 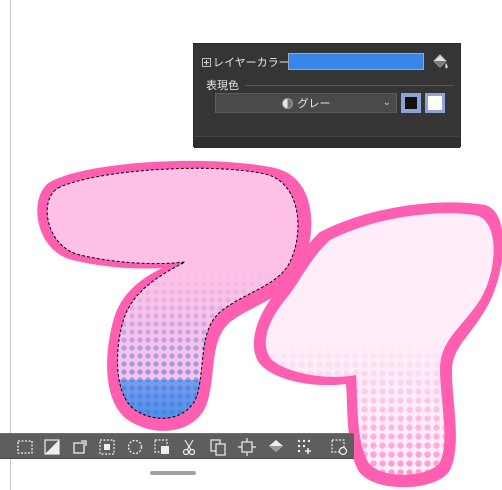 What do you see at coordinates (287, 103) in the screenshot?
I see `gray-mode-icon` at bounding box center [287, 103].